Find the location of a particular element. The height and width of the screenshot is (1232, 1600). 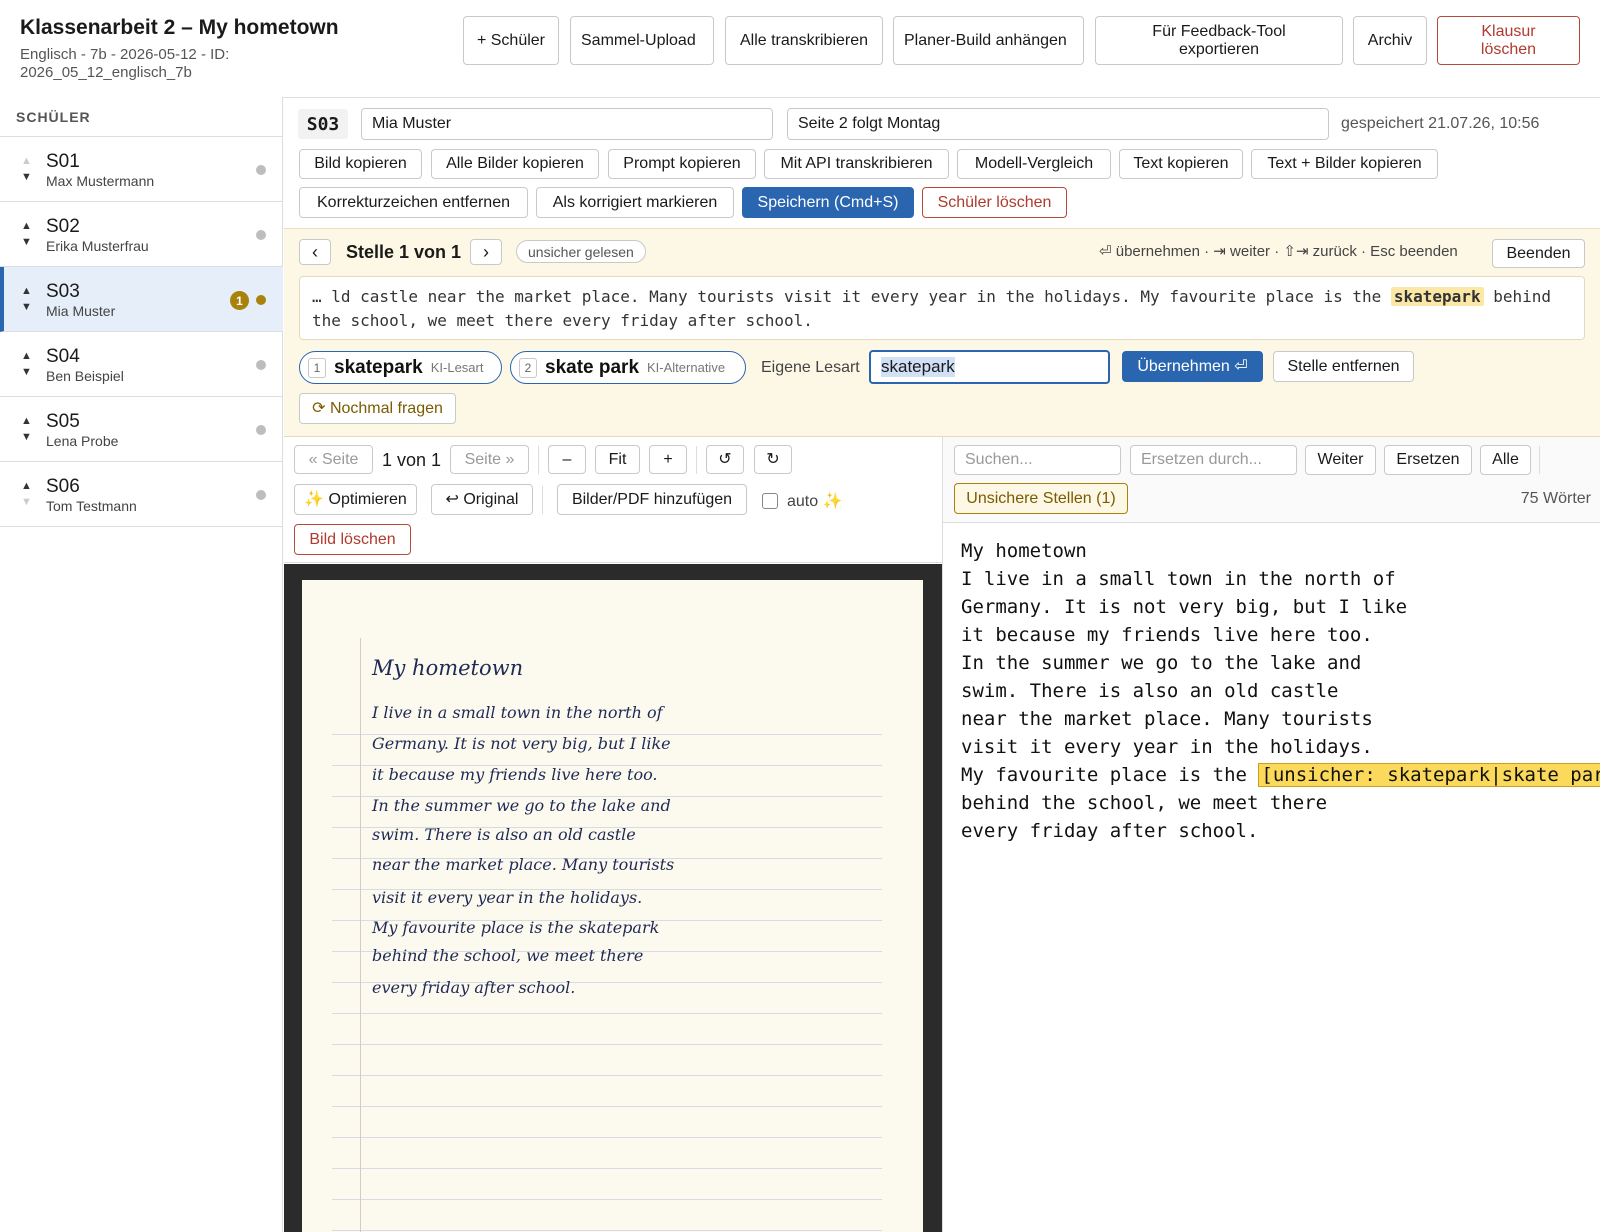

reading-option-1: 1 skatepark KI-Lesart is located at coordinates (400, 367).